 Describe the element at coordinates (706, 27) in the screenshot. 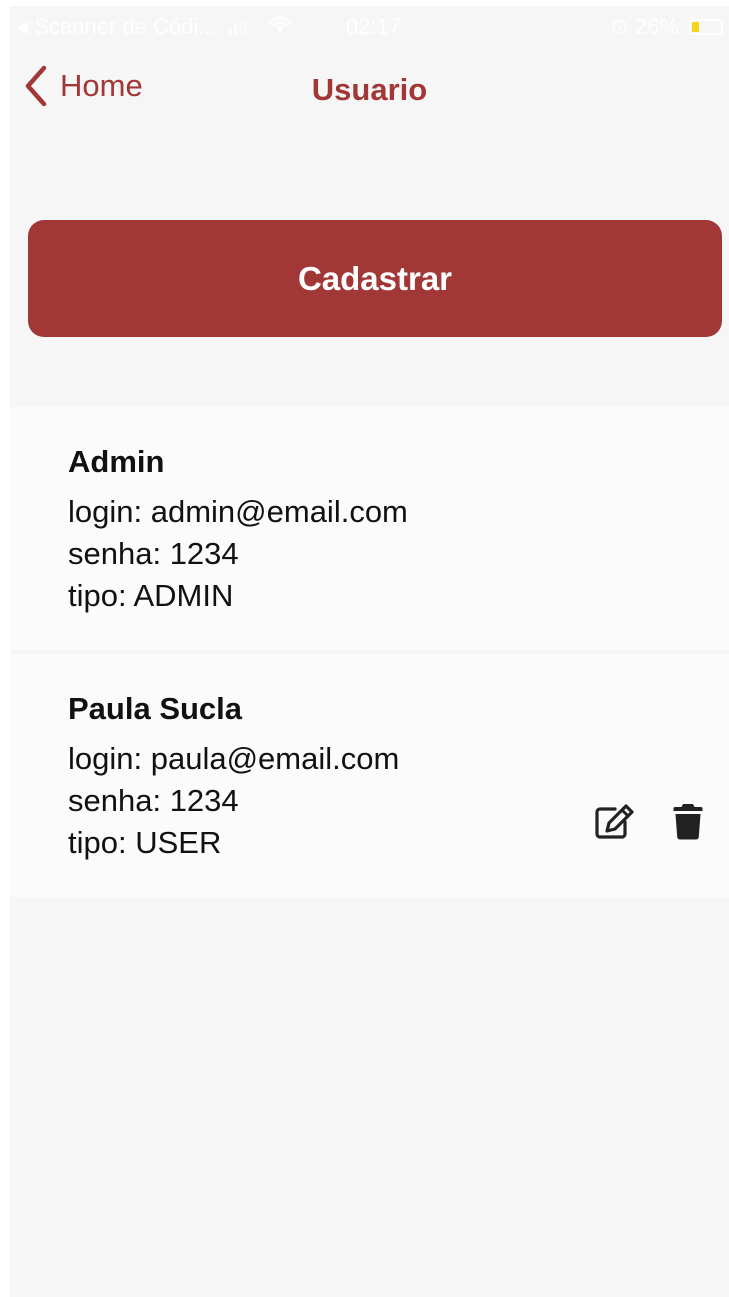

I see `battery-icon` at that location.